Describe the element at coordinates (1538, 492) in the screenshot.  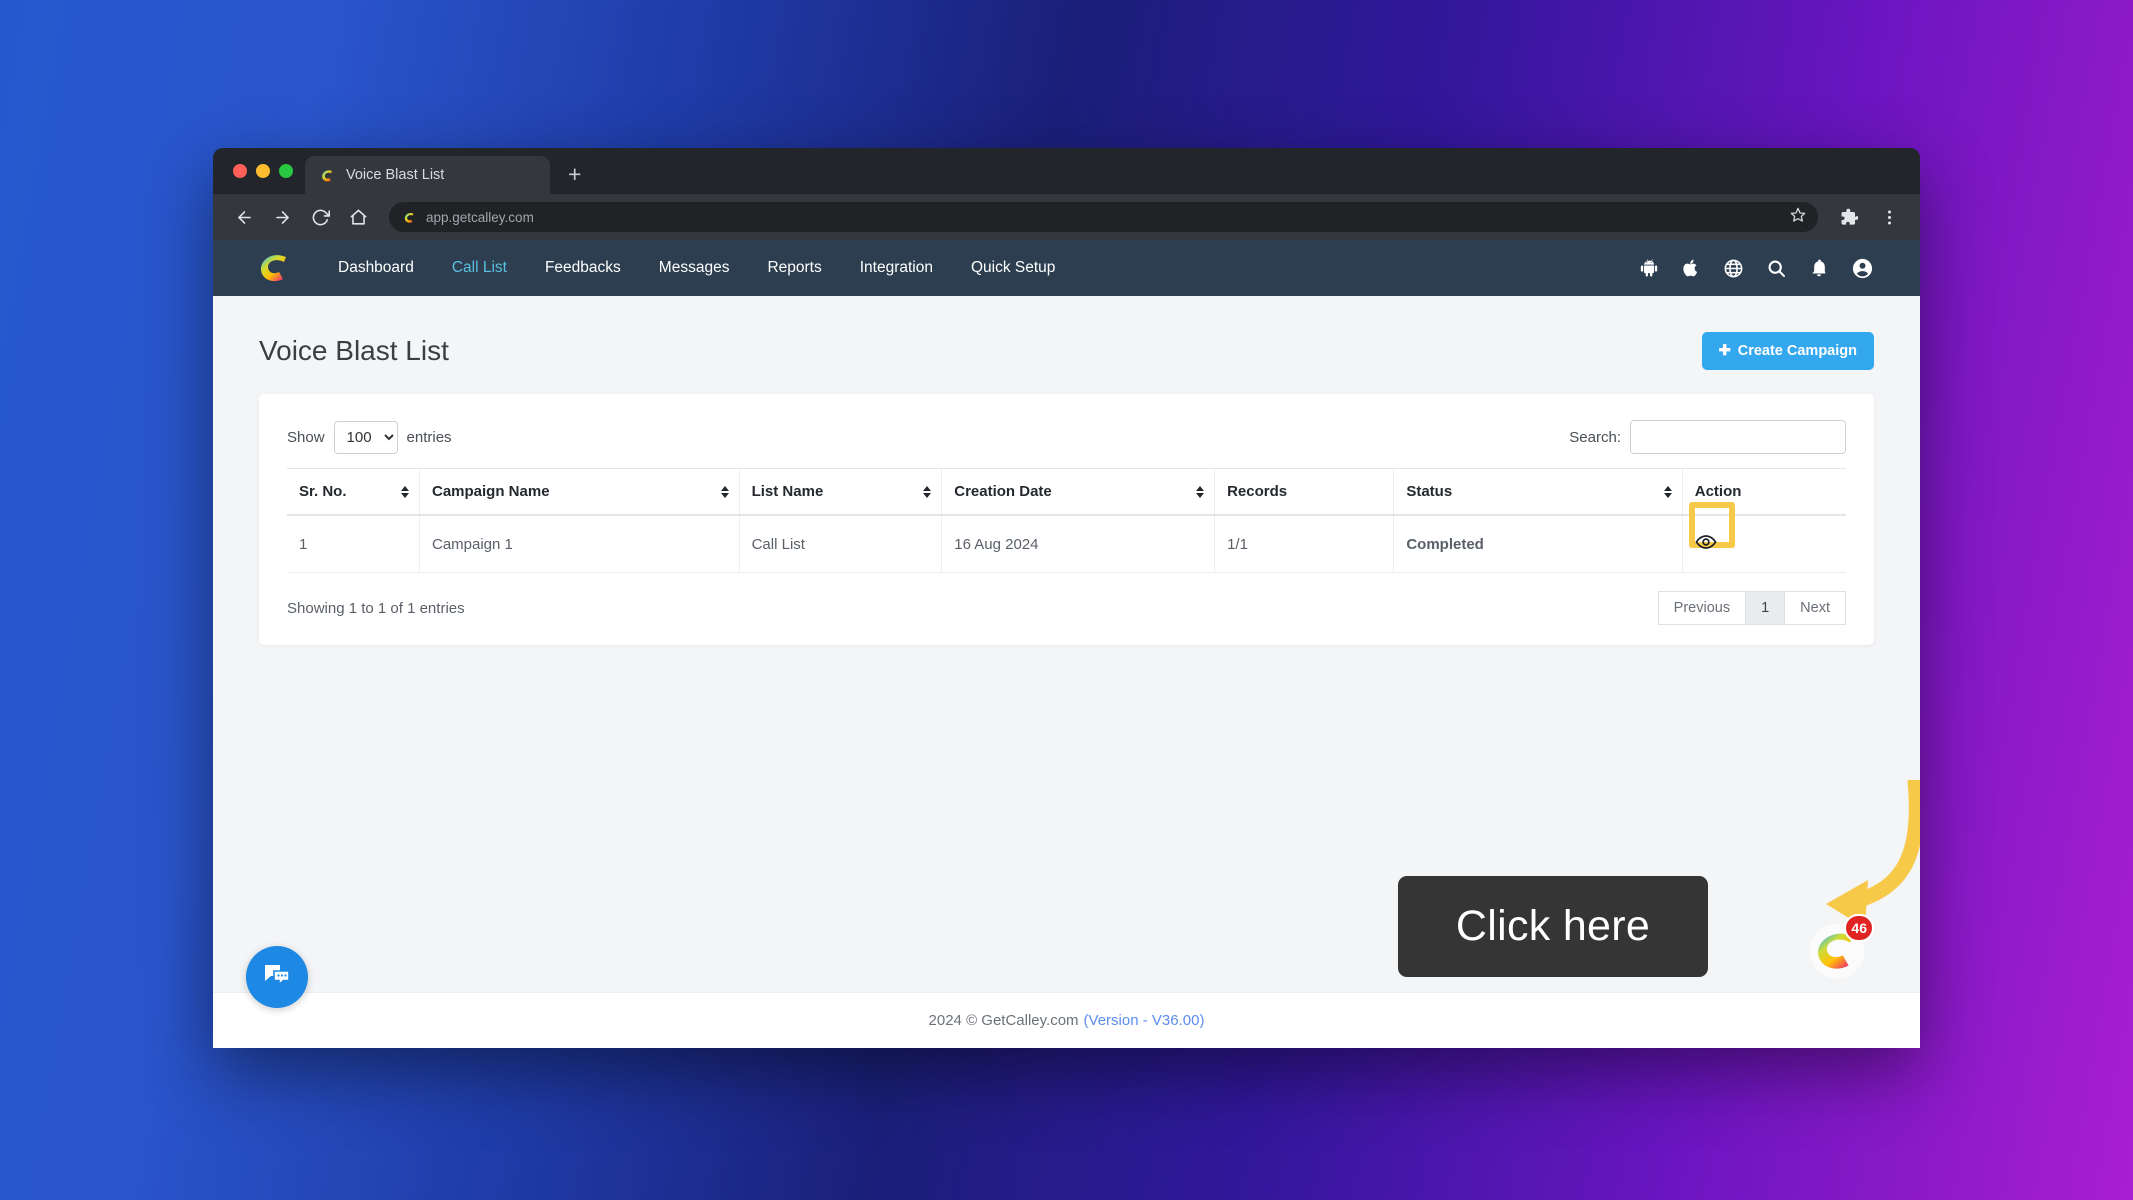
I see `column-header-status: Status` at that location.